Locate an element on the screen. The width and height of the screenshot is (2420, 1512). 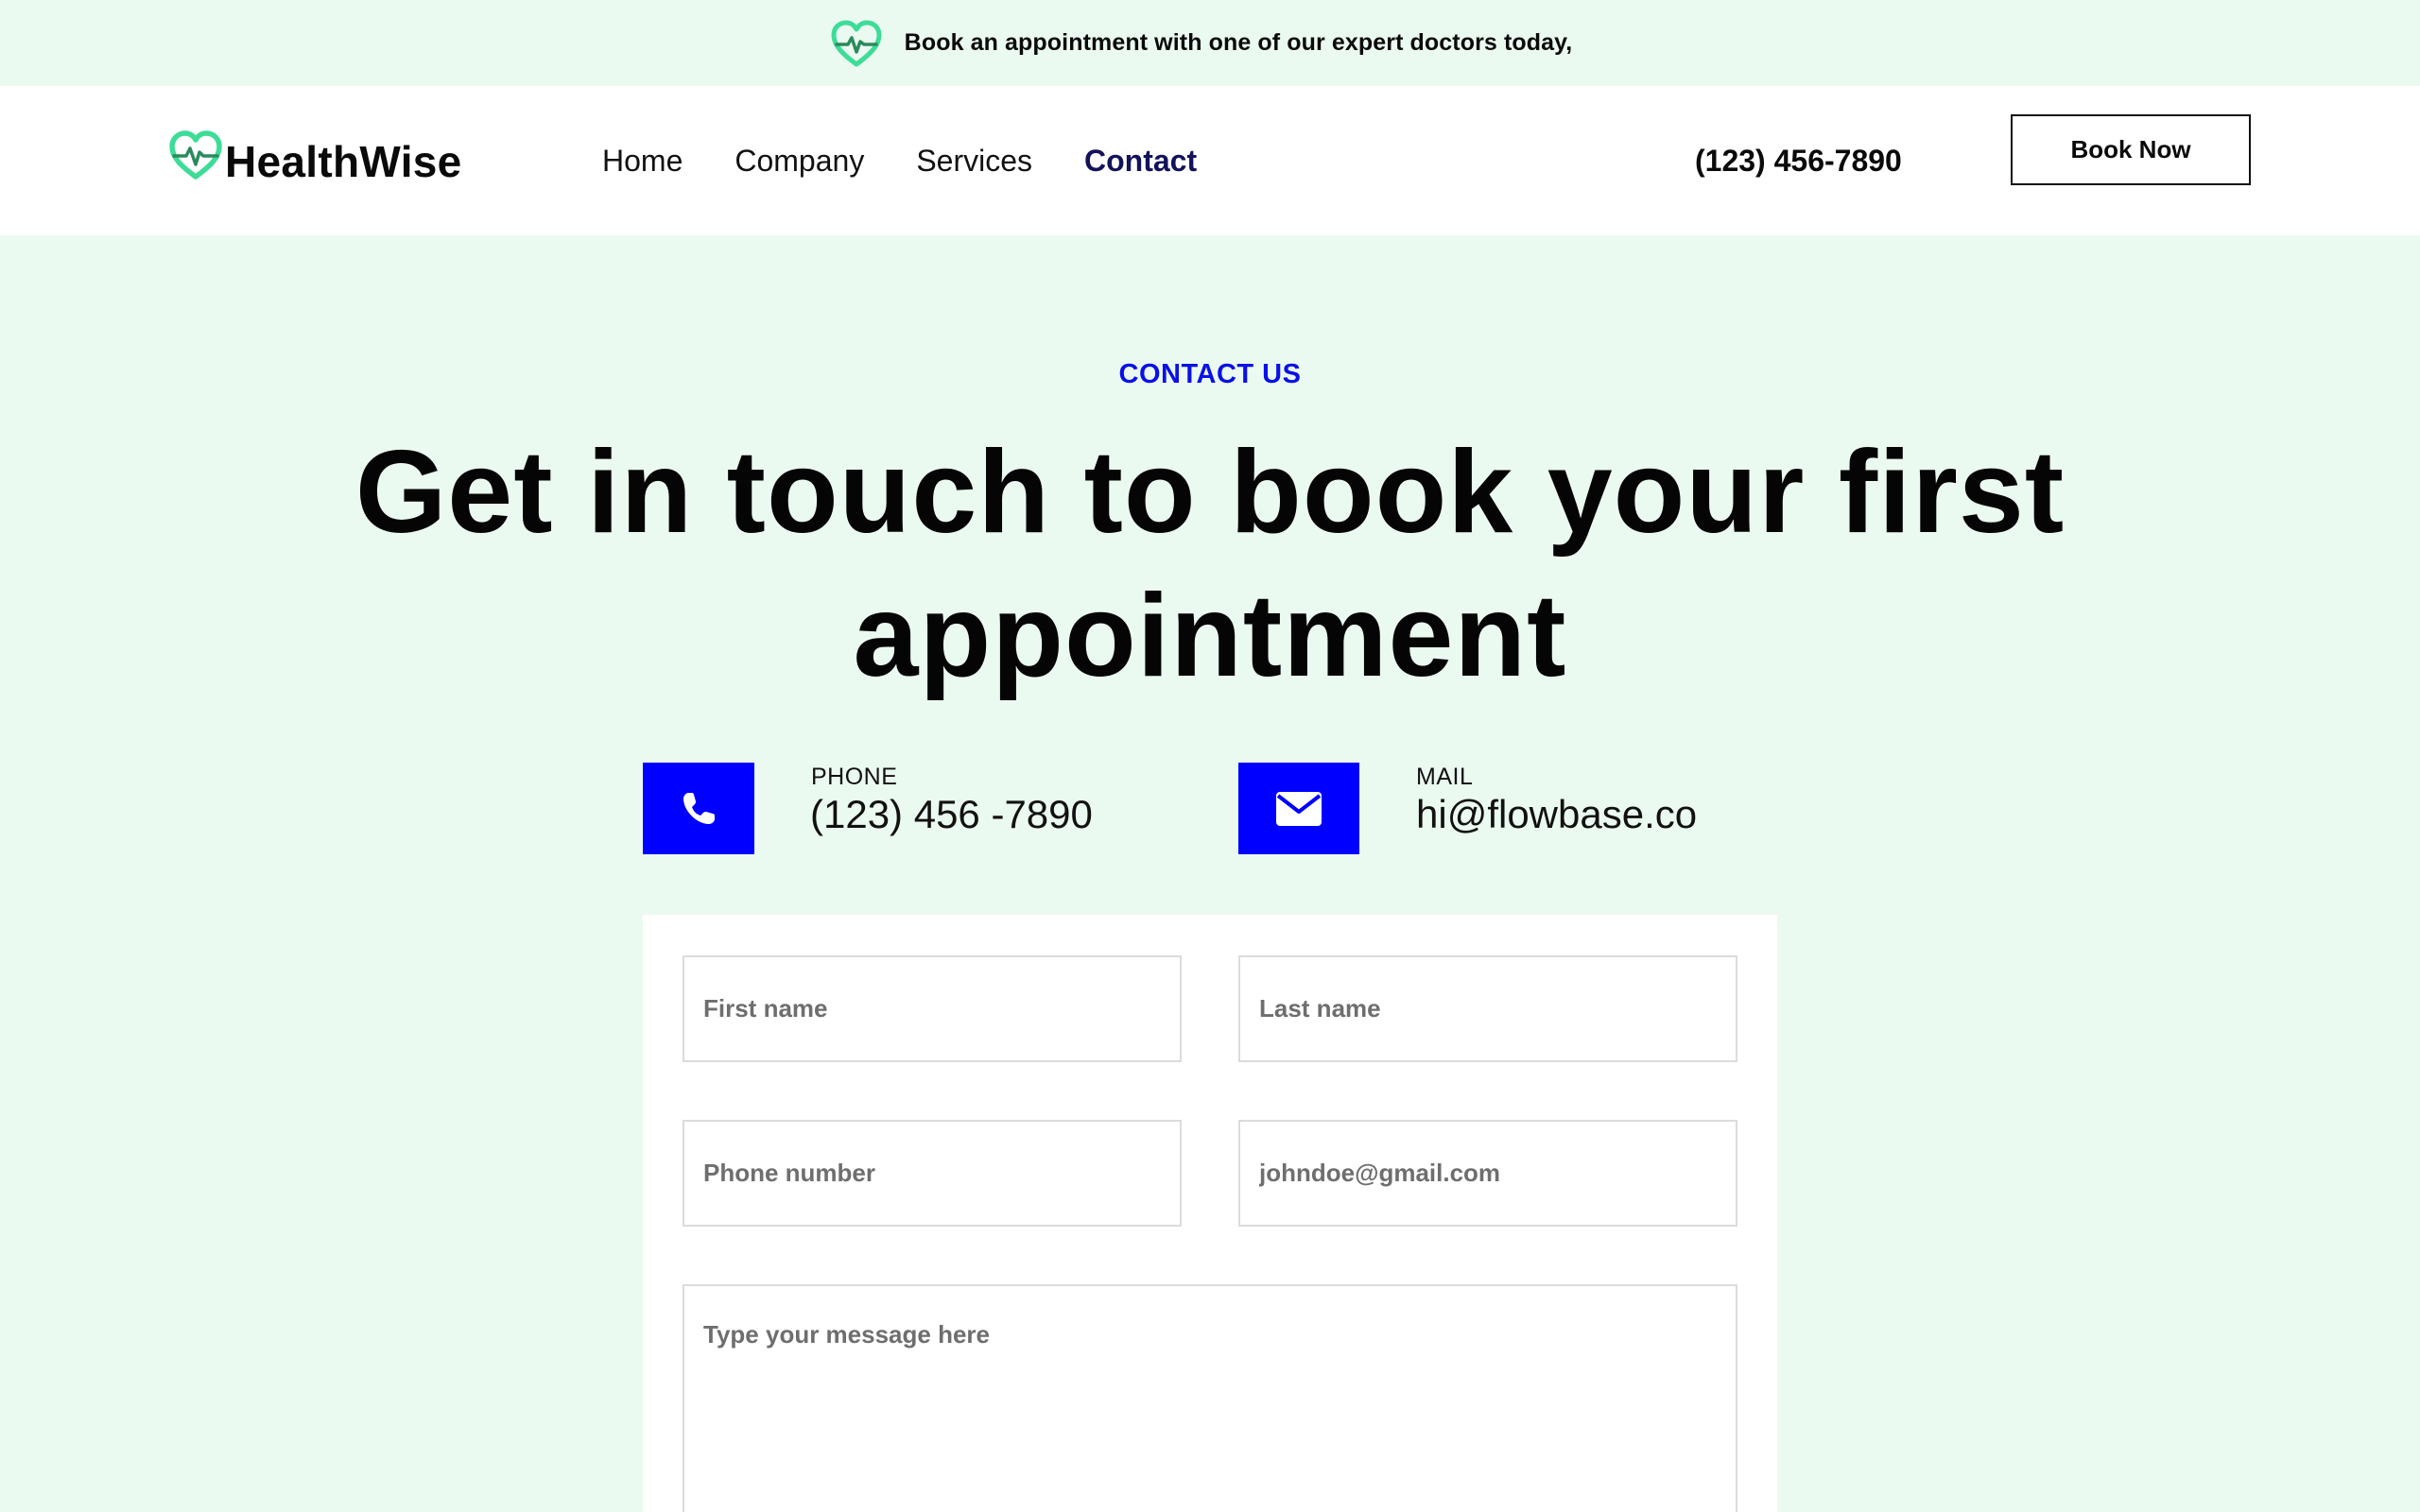
phone-value: (123) 456 -7890 is located at coordinates (952, 814).